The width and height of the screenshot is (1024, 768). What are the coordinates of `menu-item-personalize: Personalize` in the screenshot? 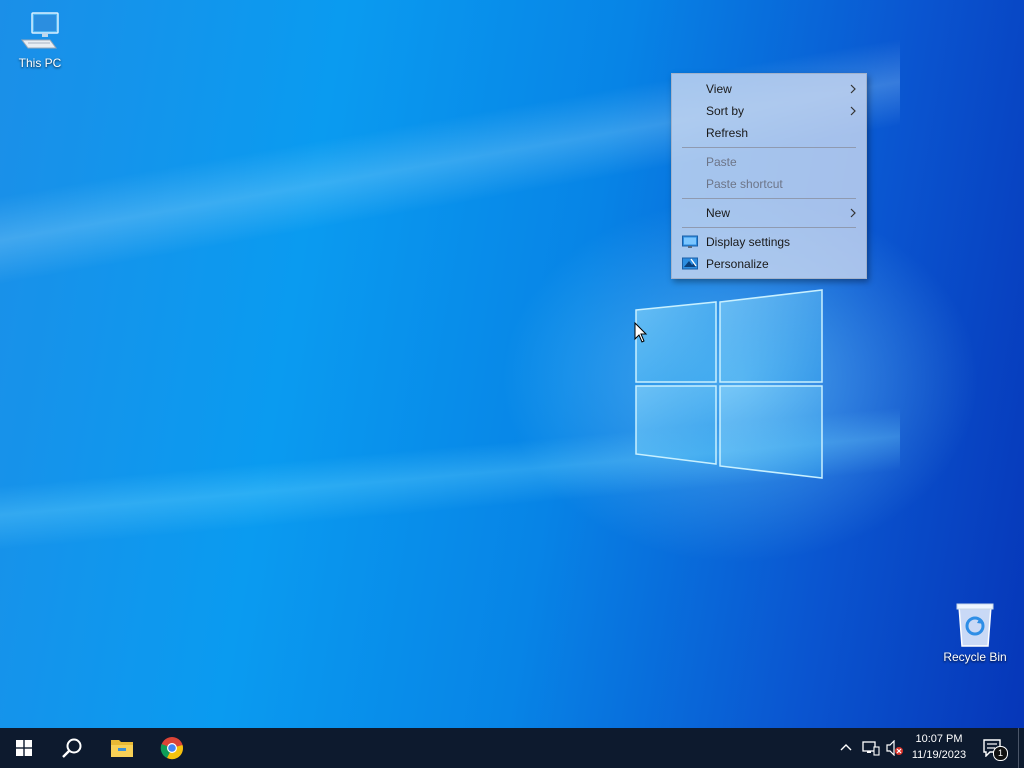 It's located at (769, 264).